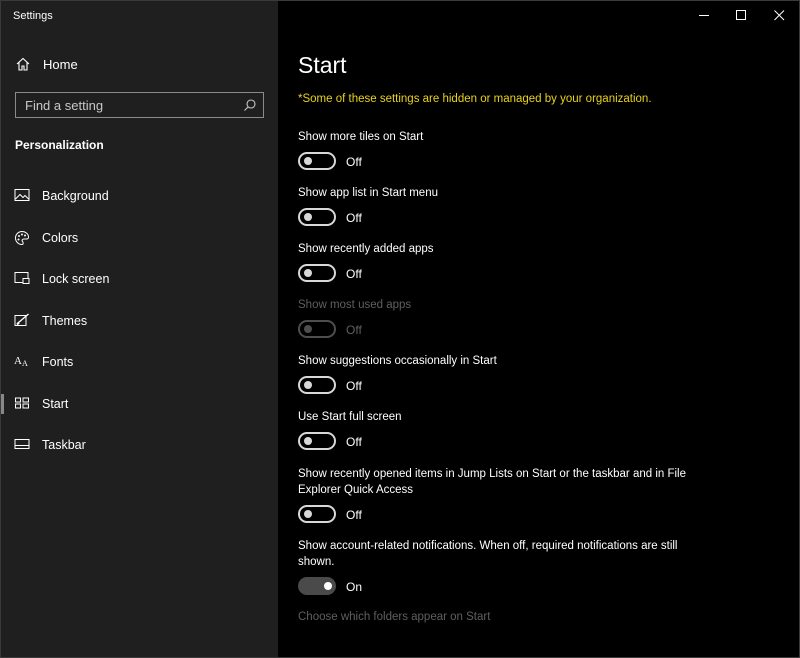  I want to click on setting-label-app-list: Show app list in Start menu, so click(368, 193).